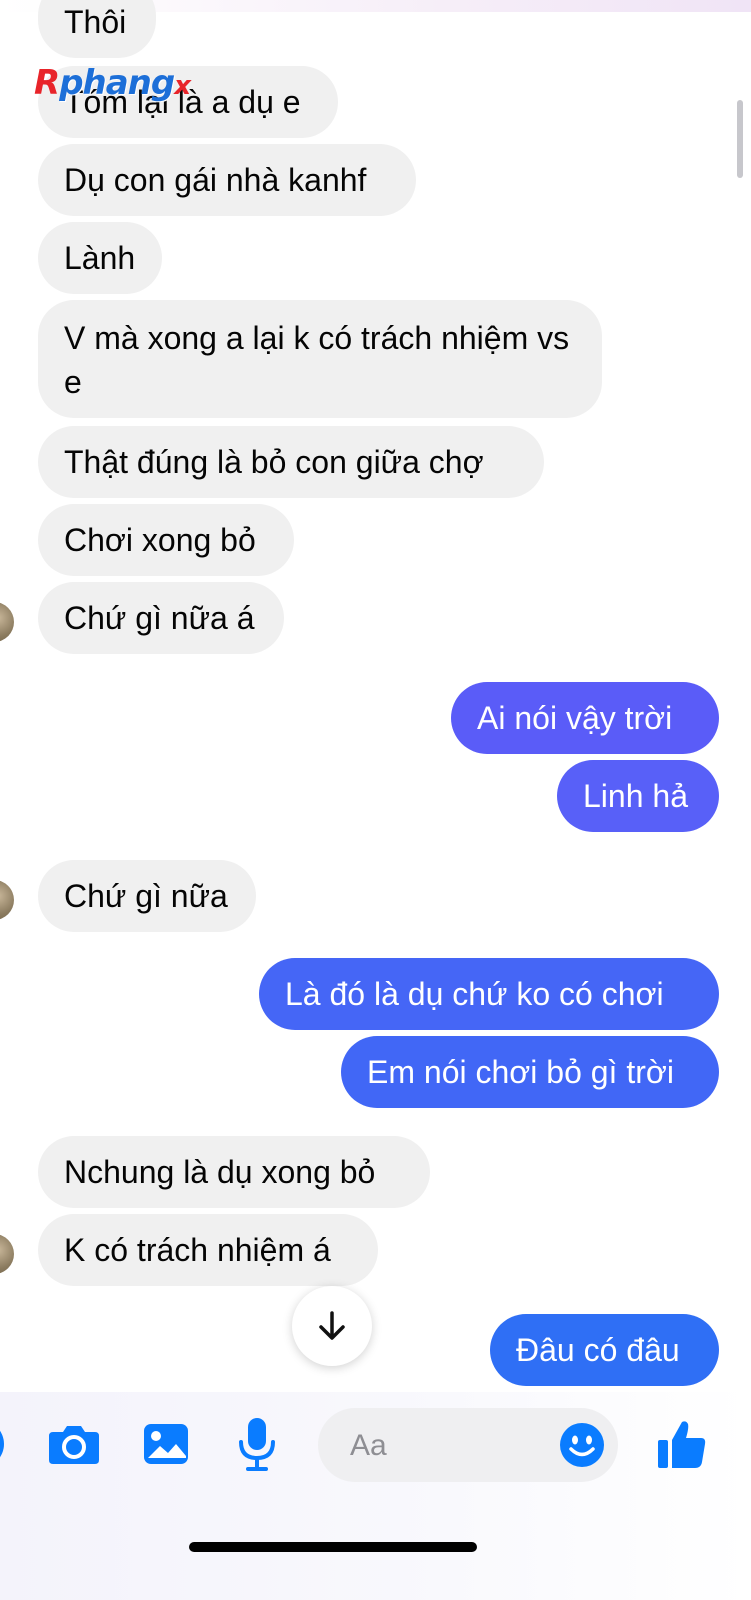 The width and height of the screenshot is (751, 1600). Describe the element at coordinates (227, 180) in the screenshot. I see `incoming-message: Dụ con gái nhà kanhf` at that location.